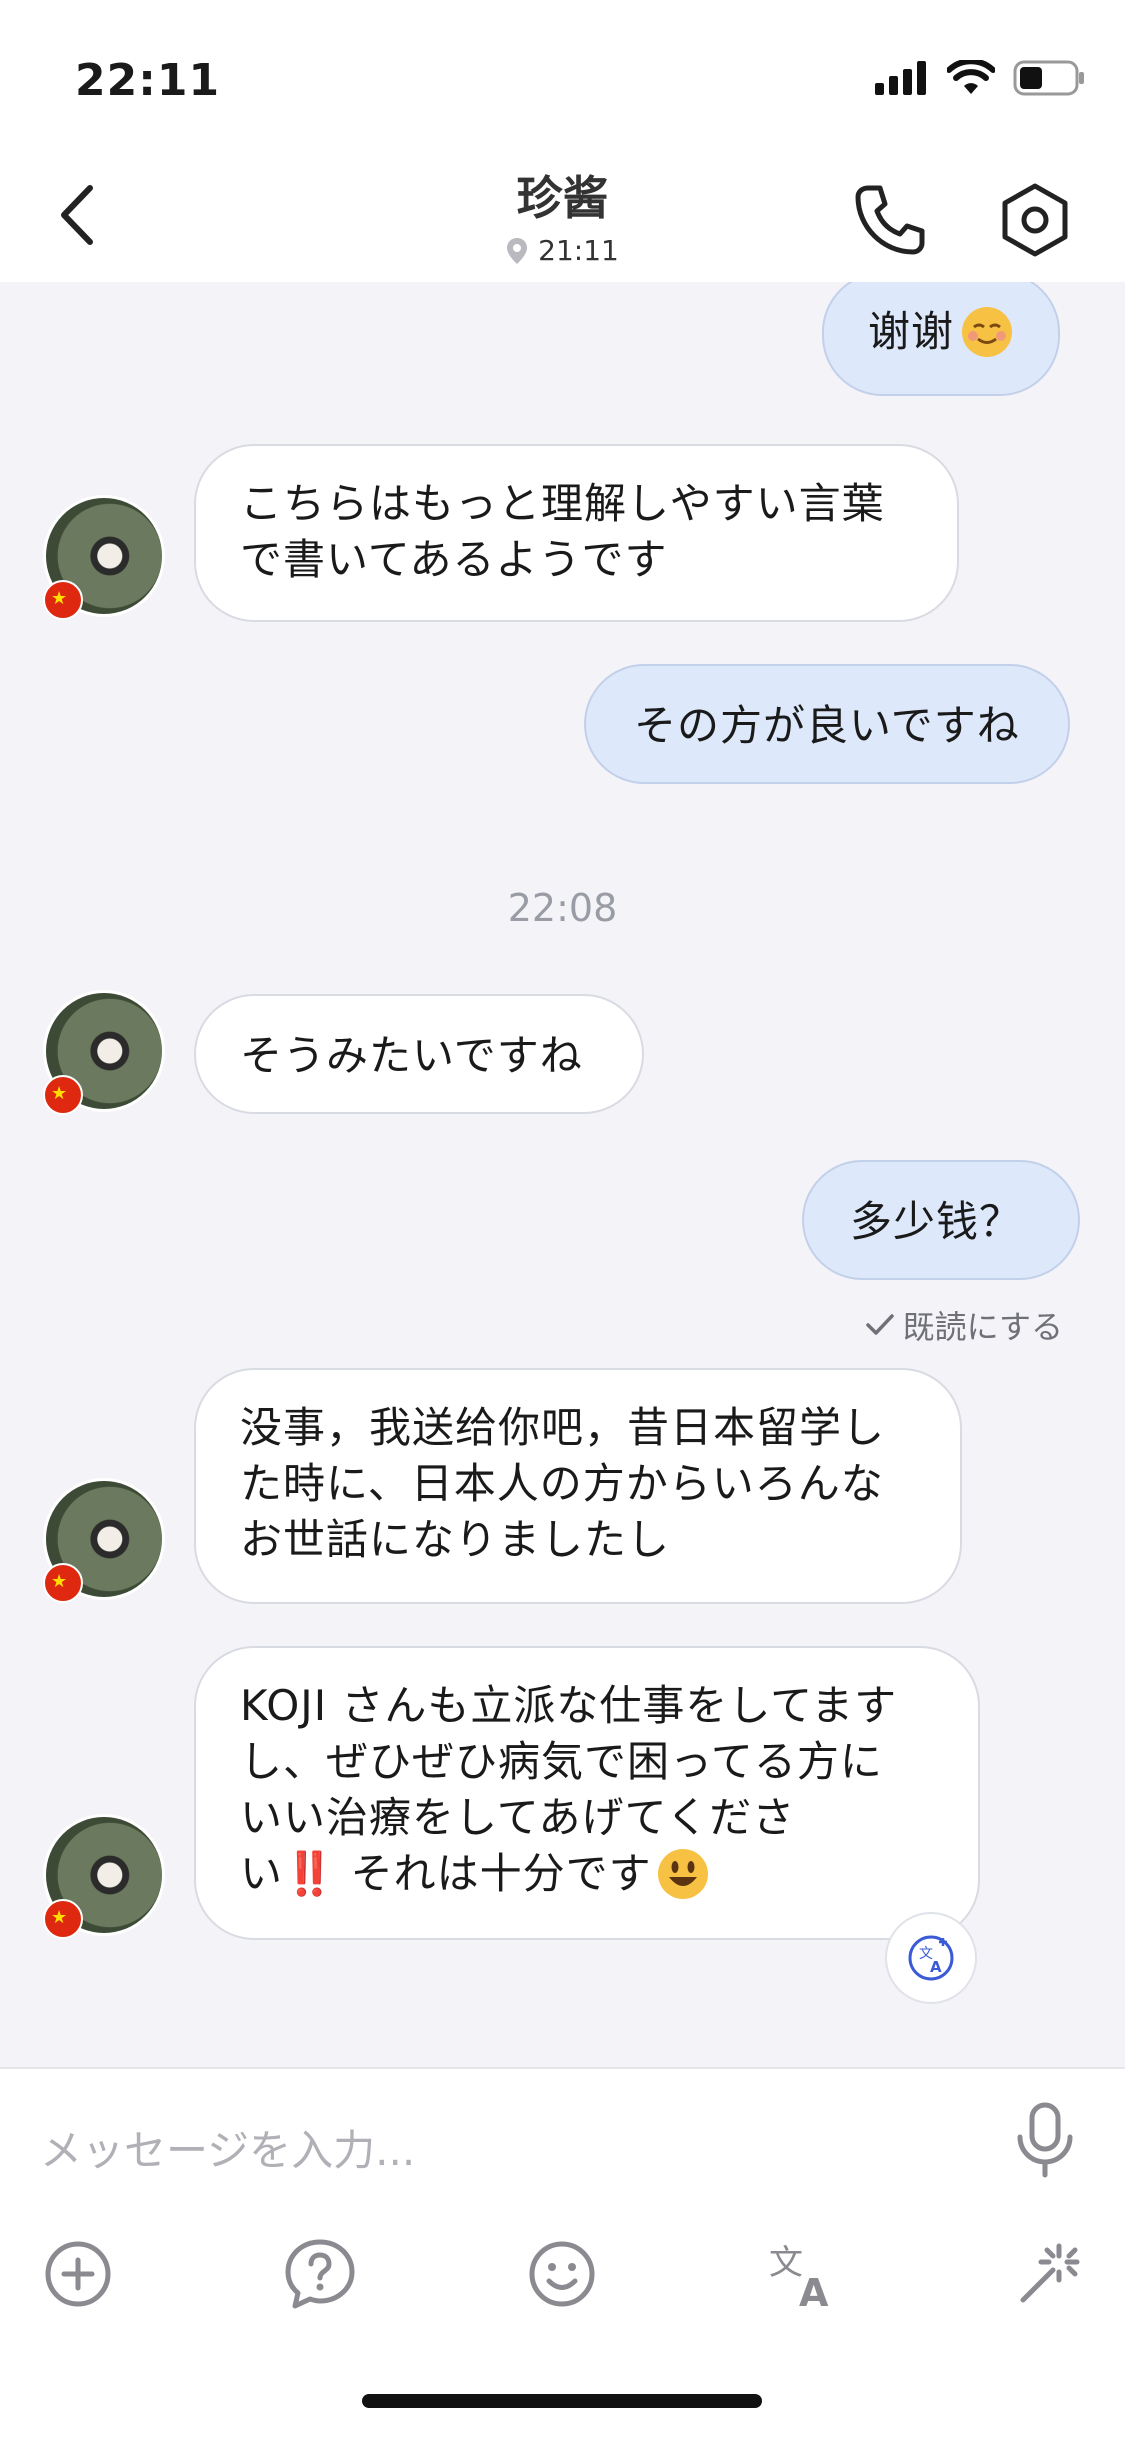  I want to click on settings-button, so click(1035, 220).